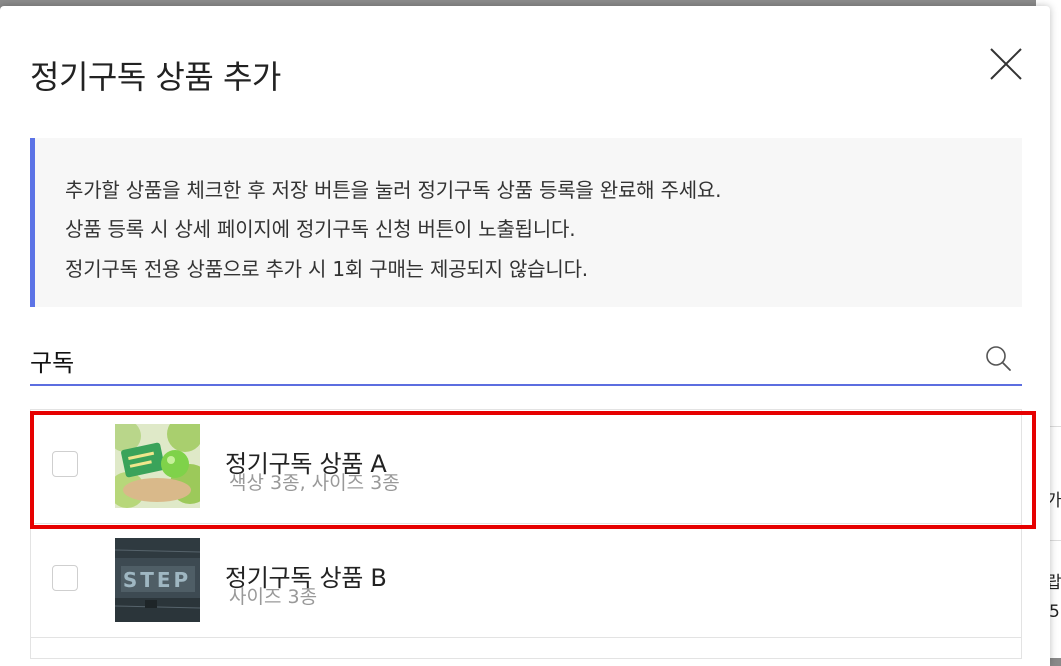 The height and width of the screenshot is (666, 1061). I want to click on product-thumbnail: STEP, so click(157, 580).